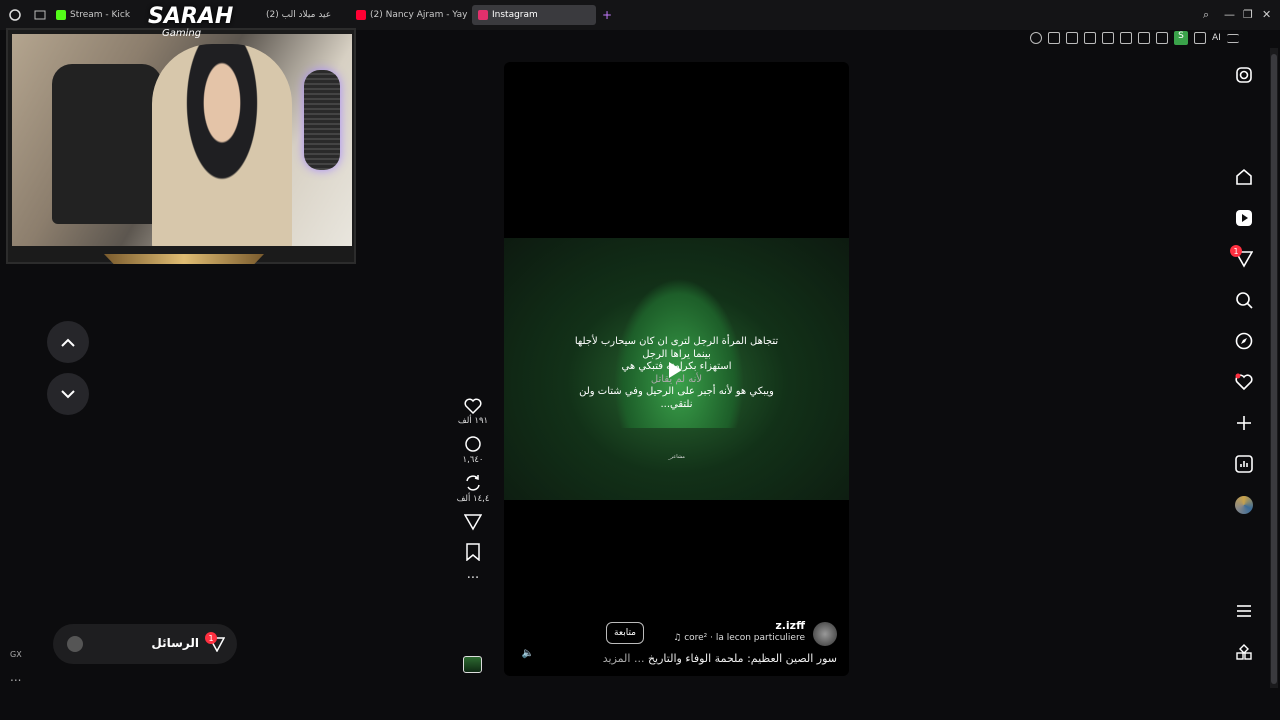 The height and width of the screenshot is (720, 1280). Describe the element at coordinates (1216, 38) in the screenshot. I see `ai-button: AI` at that location.